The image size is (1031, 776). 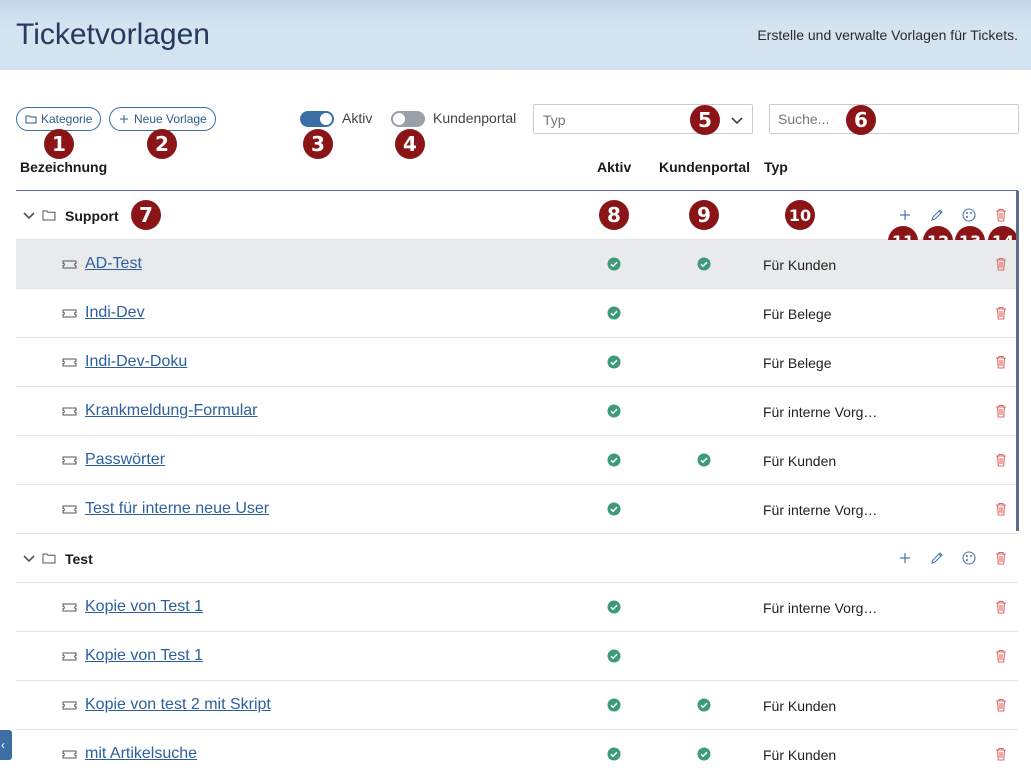 What do you see at coordinates (517, 215) in the screenshot?
I see `group-row-support: Support` at bounding box center [517, 215].